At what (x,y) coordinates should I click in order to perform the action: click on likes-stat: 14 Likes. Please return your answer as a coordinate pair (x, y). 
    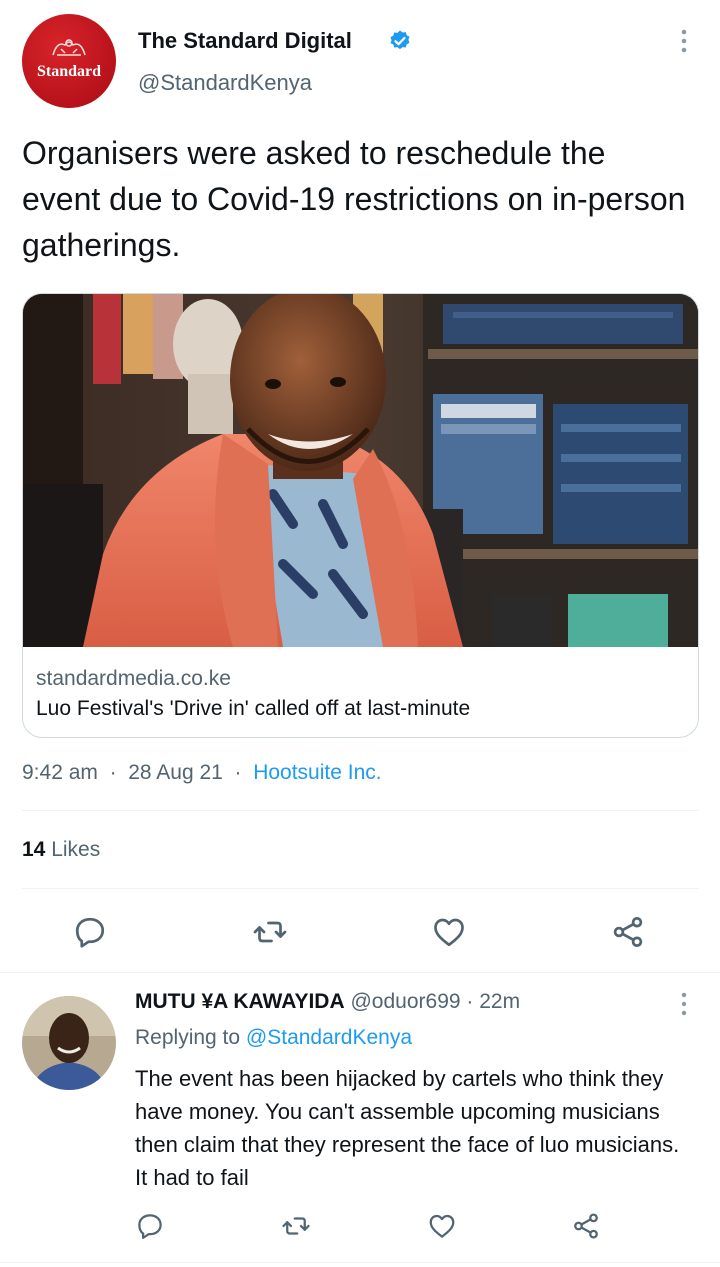
    Looking at the image, I should click on (61, 850).